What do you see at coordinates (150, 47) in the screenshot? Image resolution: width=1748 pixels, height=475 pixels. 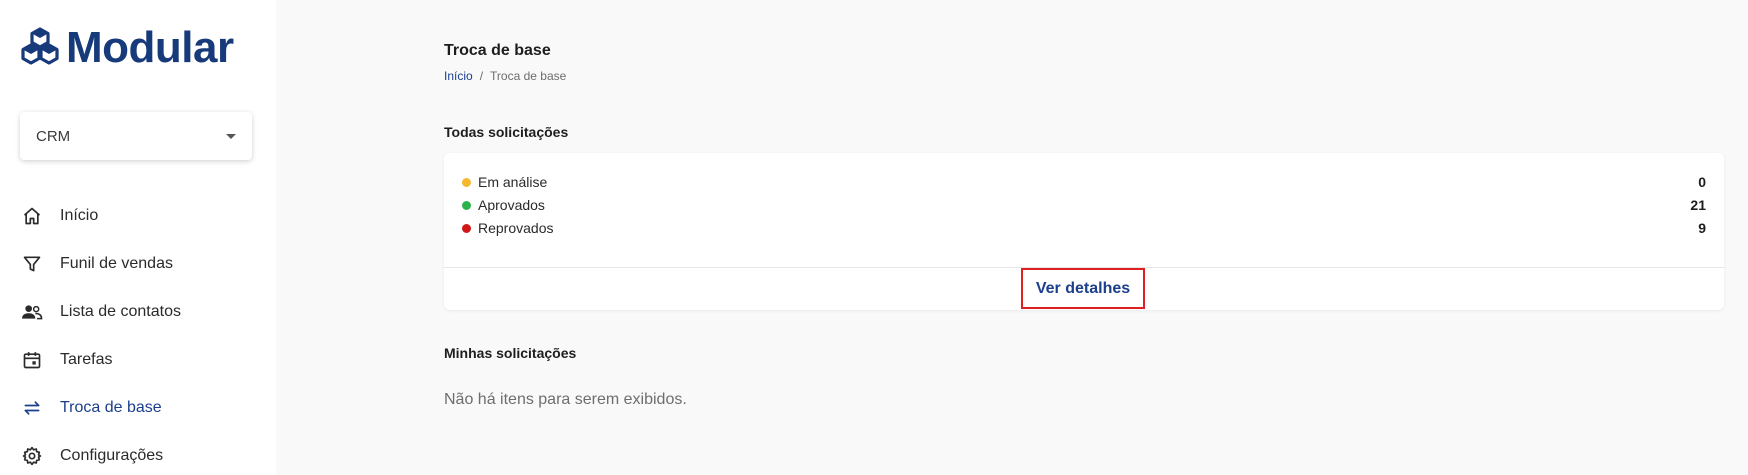 I see `brand-name: Modular` at bounding box center [150, 47].